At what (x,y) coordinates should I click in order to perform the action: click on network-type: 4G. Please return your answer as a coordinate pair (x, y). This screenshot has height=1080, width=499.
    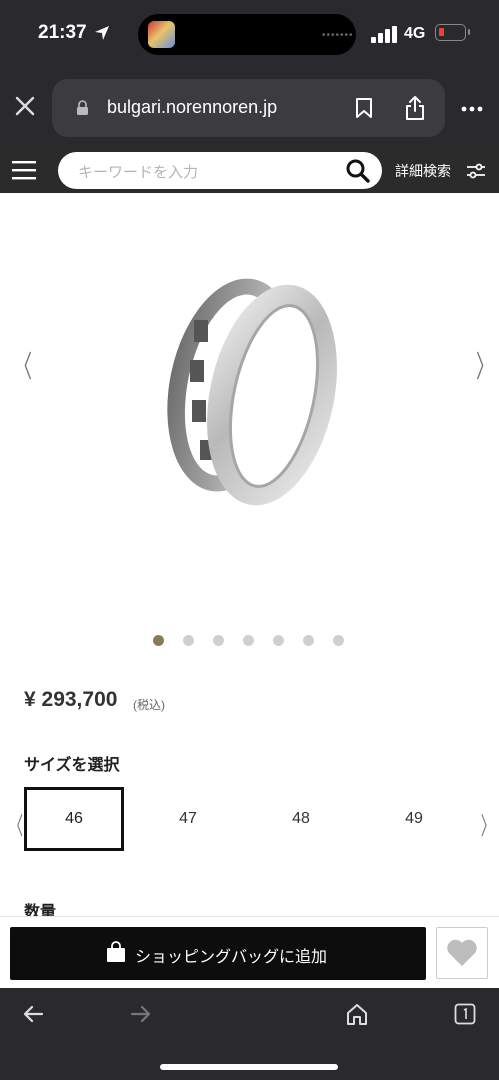
    Looking at the image, I should click on (415, 33).